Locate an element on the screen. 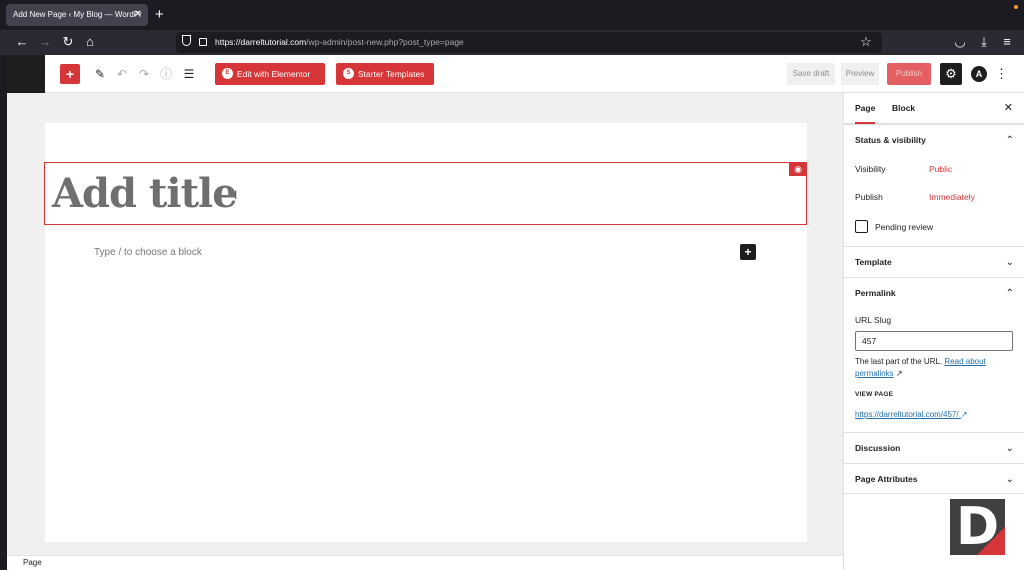 Image resolution: width=1024 pixels, height=570 pixels. view-page-link: https://darreltutorial.com/457/ ↗ is located at coordinates (911, 414).